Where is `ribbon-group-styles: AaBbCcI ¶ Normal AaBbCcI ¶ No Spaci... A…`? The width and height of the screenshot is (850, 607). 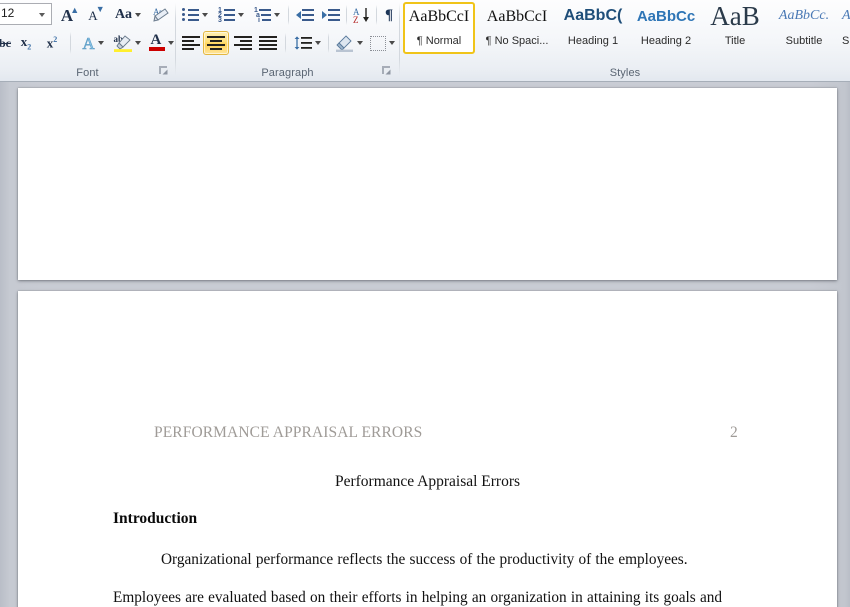 ribbon-group-styles: AaBbCcI ¶ Normal AaBbCcI ¶ No Spaci... A… is located at coordinates (625, 40).